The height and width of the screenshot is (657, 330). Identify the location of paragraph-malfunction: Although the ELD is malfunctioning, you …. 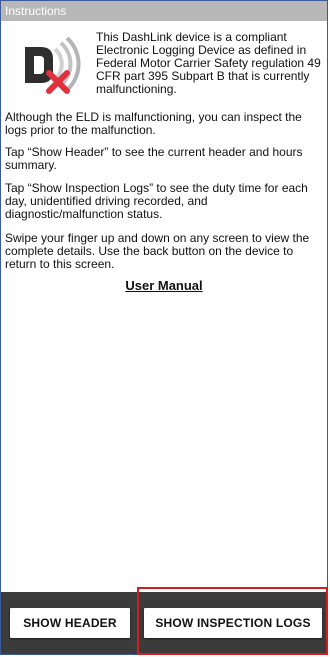
(153, 123).